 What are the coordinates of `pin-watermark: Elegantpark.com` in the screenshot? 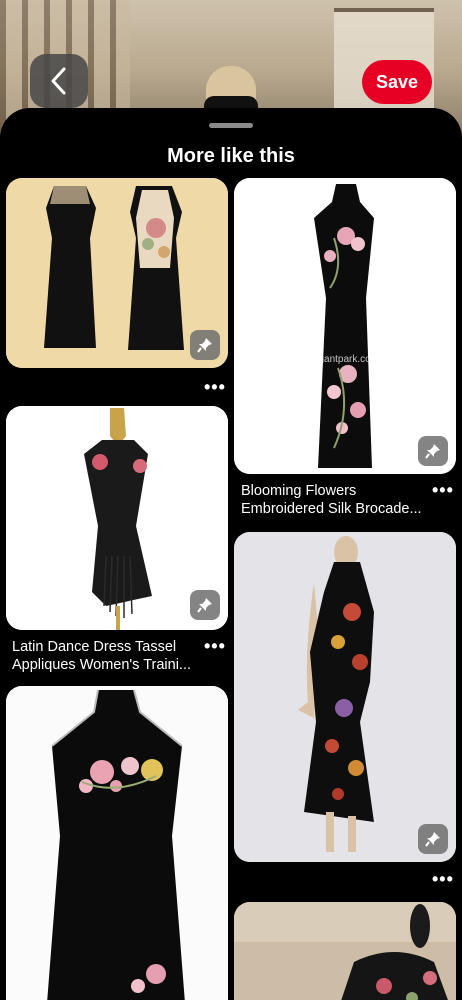 It's located at (342, 359).